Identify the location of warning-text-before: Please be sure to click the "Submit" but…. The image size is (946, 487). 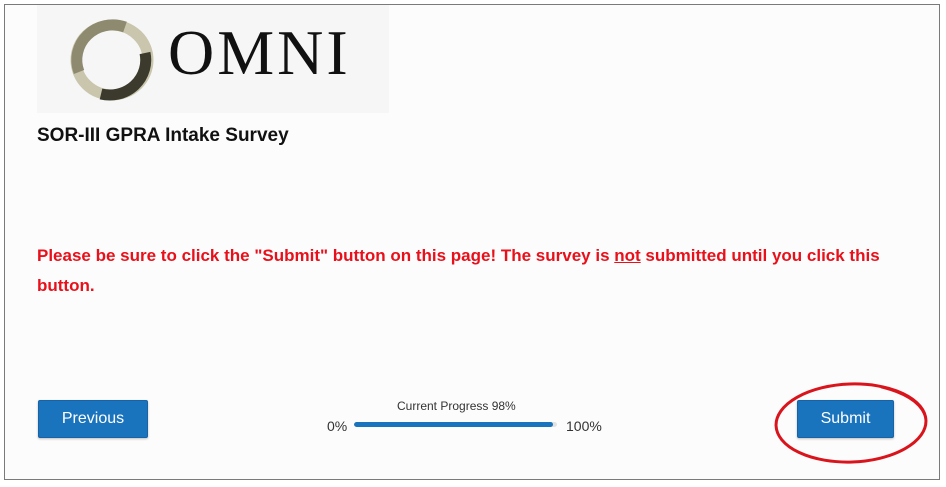
(326, 255).